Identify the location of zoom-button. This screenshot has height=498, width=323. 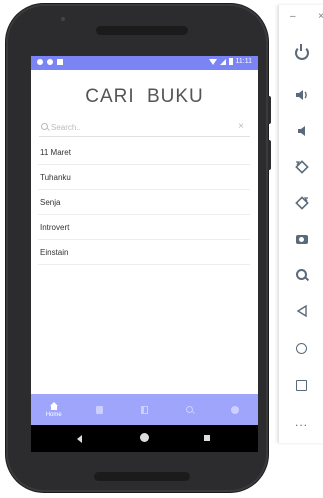
(301, 274).